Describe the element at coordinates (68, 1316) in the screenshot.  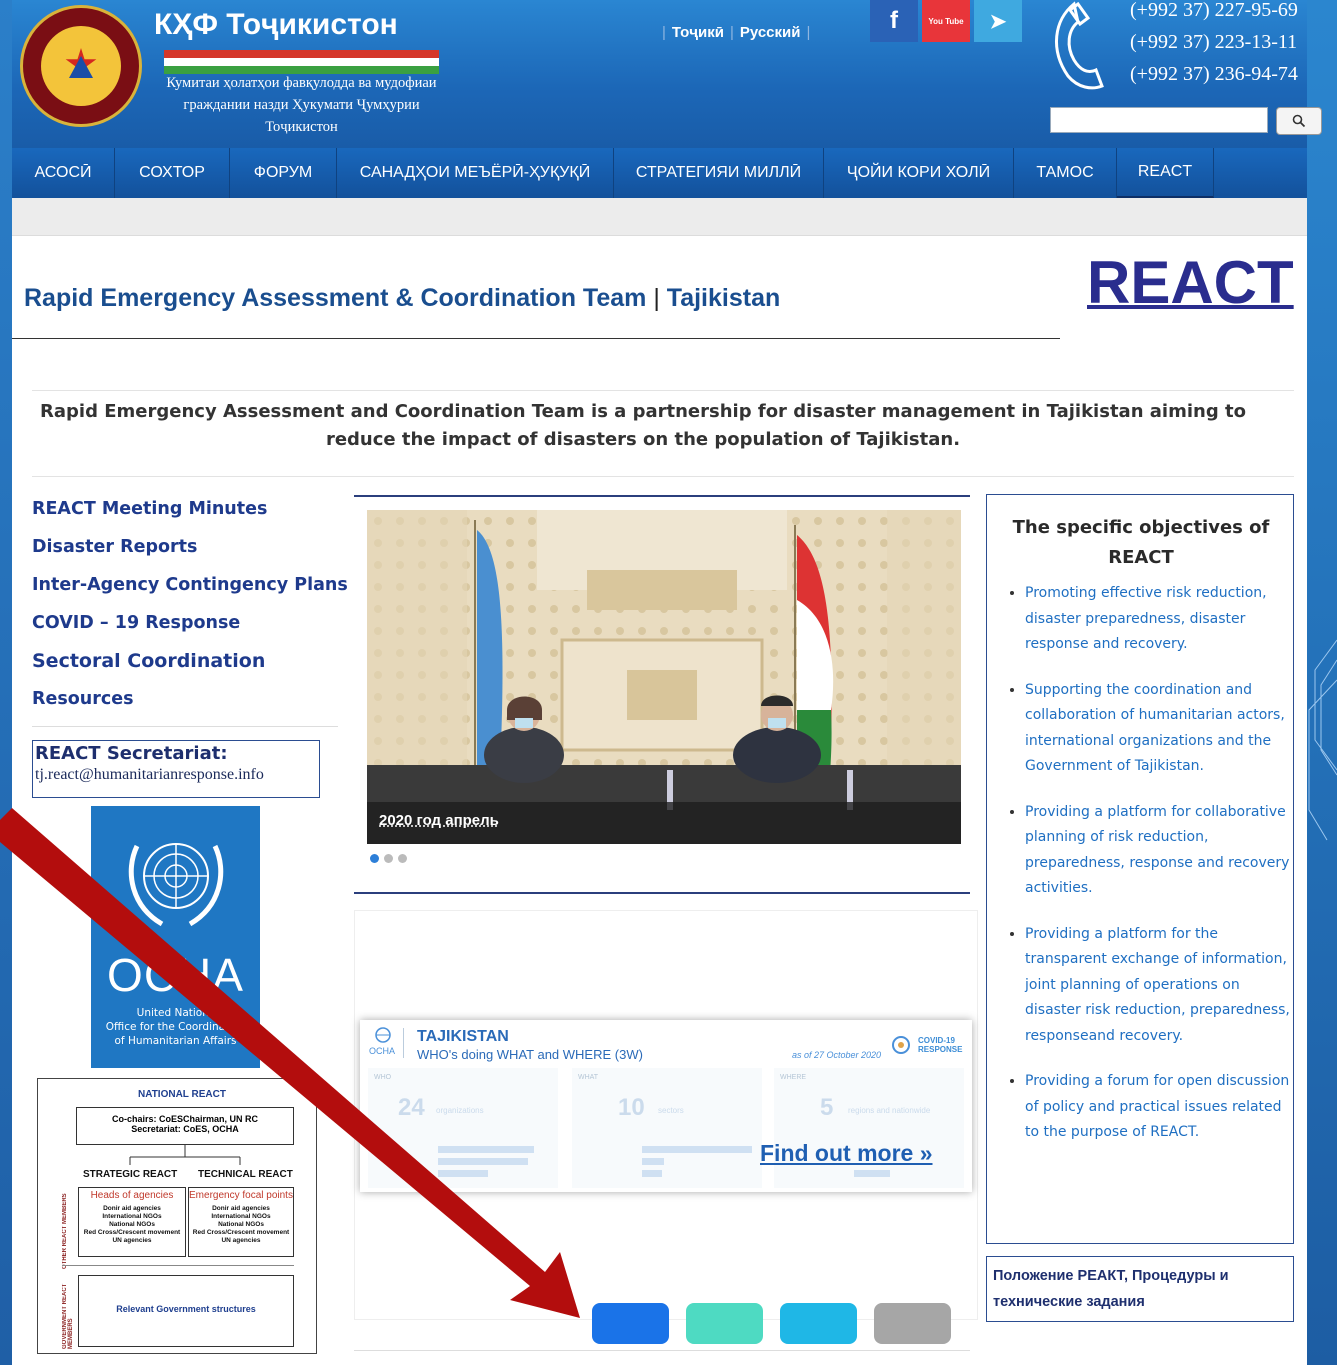
I see `government-members-label: GOVERNMENT REACT MEMBERS` at that location.